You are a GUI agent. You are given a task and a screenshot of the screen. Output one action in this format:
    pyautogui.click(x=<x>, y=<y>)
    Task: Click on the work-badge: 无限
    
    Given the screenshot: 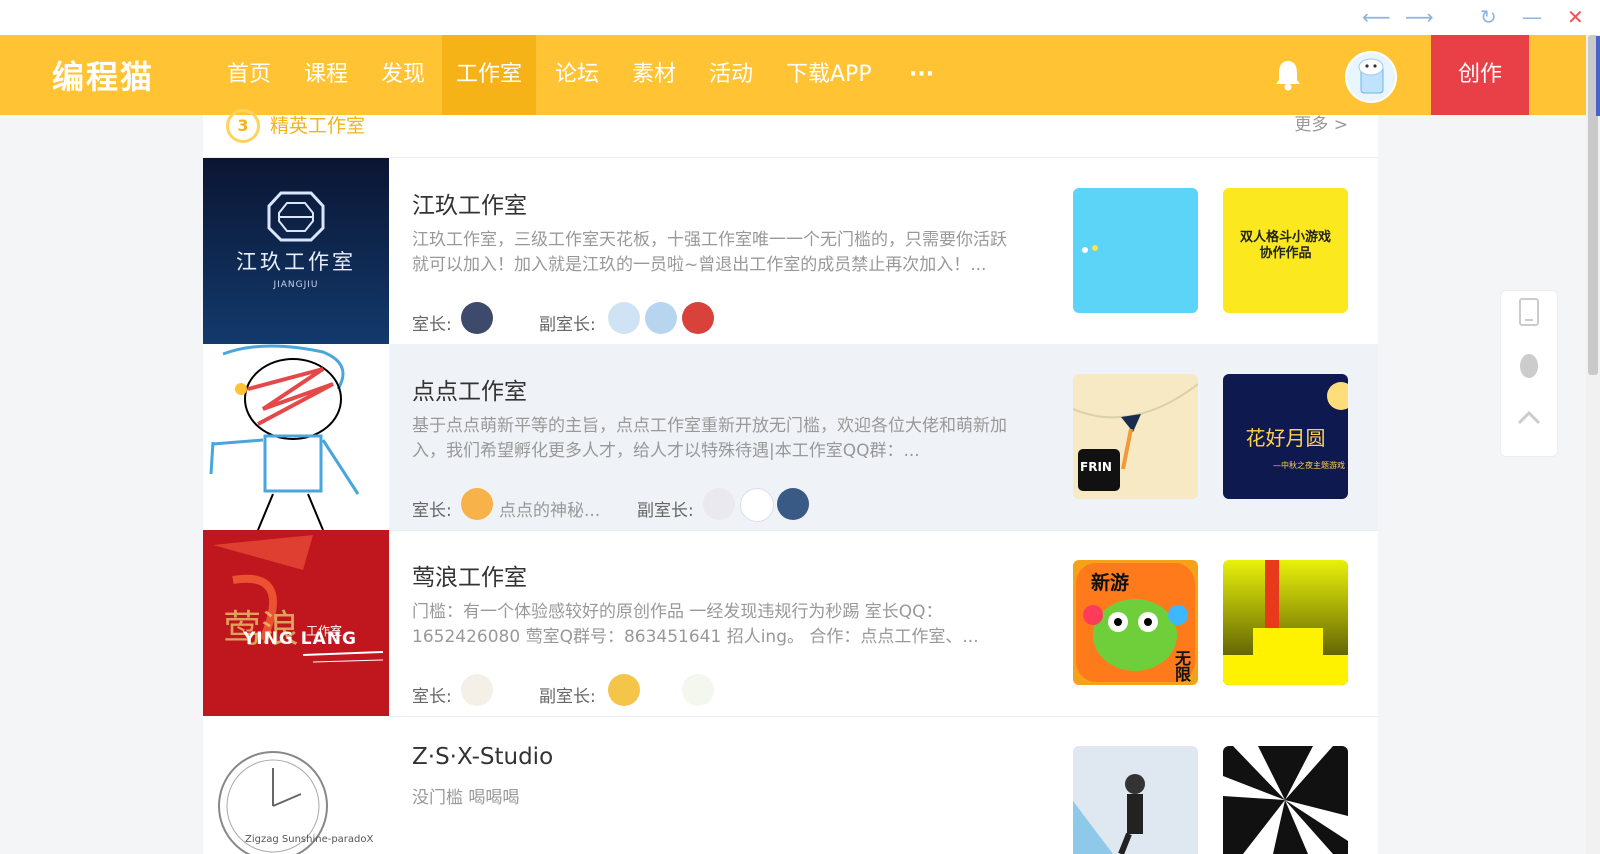 What is the action you would take?
    pyautogui.click(x=1181, y=666)
    